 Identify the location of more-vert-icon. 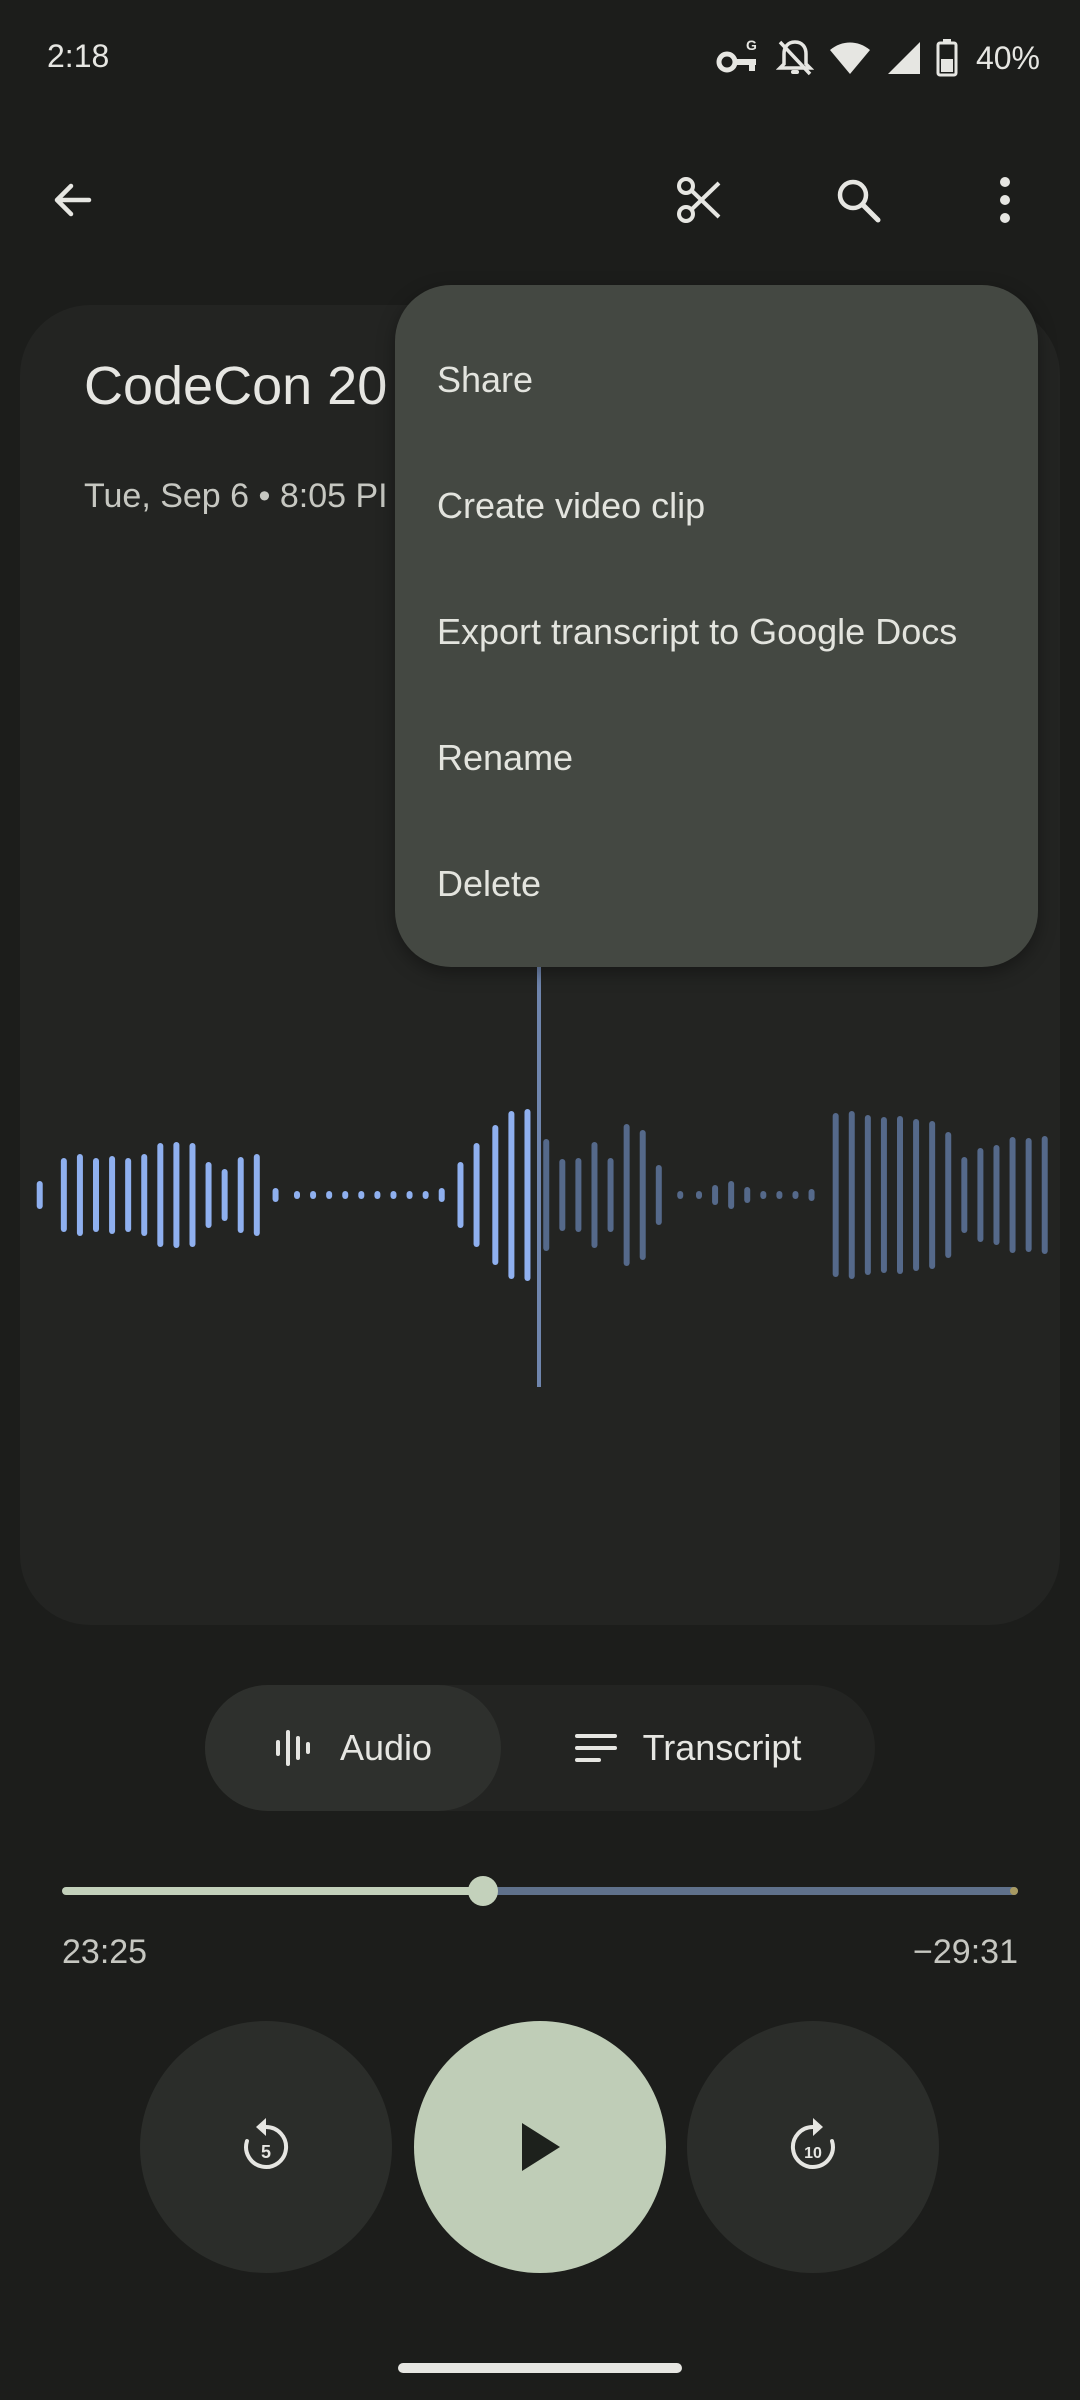
(1005, 200).